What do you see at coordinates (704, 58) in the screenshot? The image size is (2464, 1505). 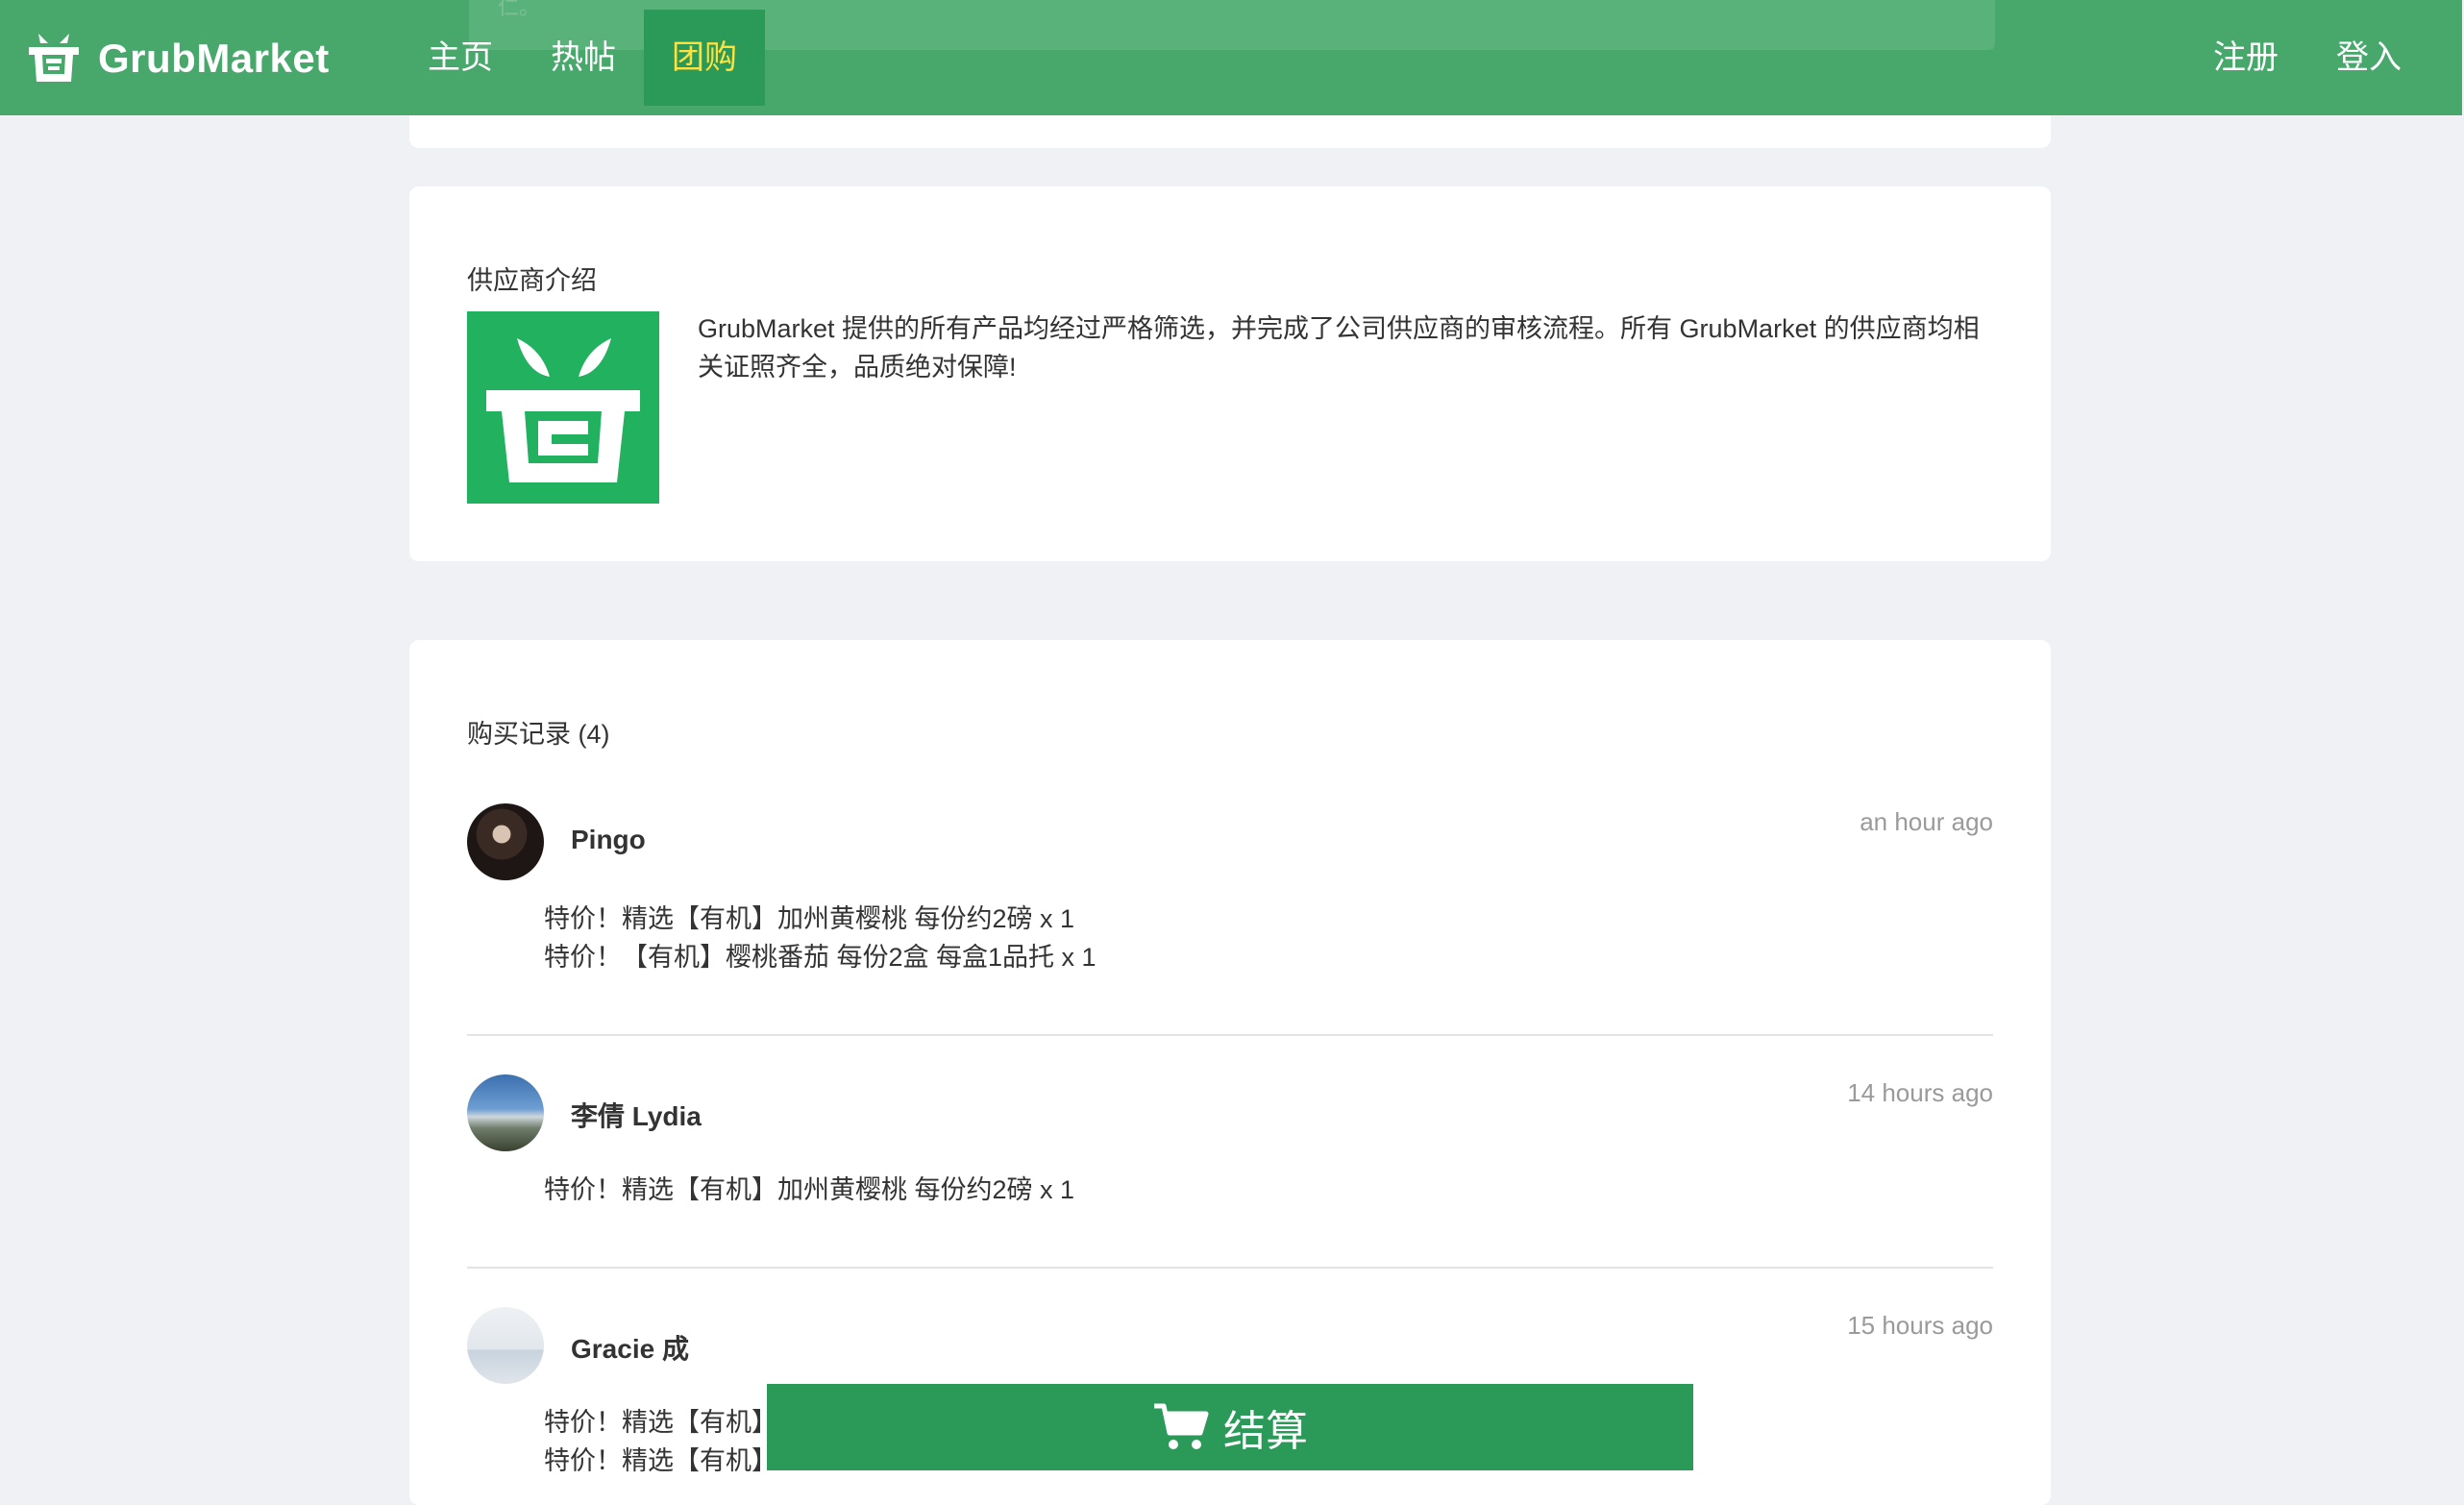 I see `nav-group-buy: 团购` at bounding box center [704, 58].